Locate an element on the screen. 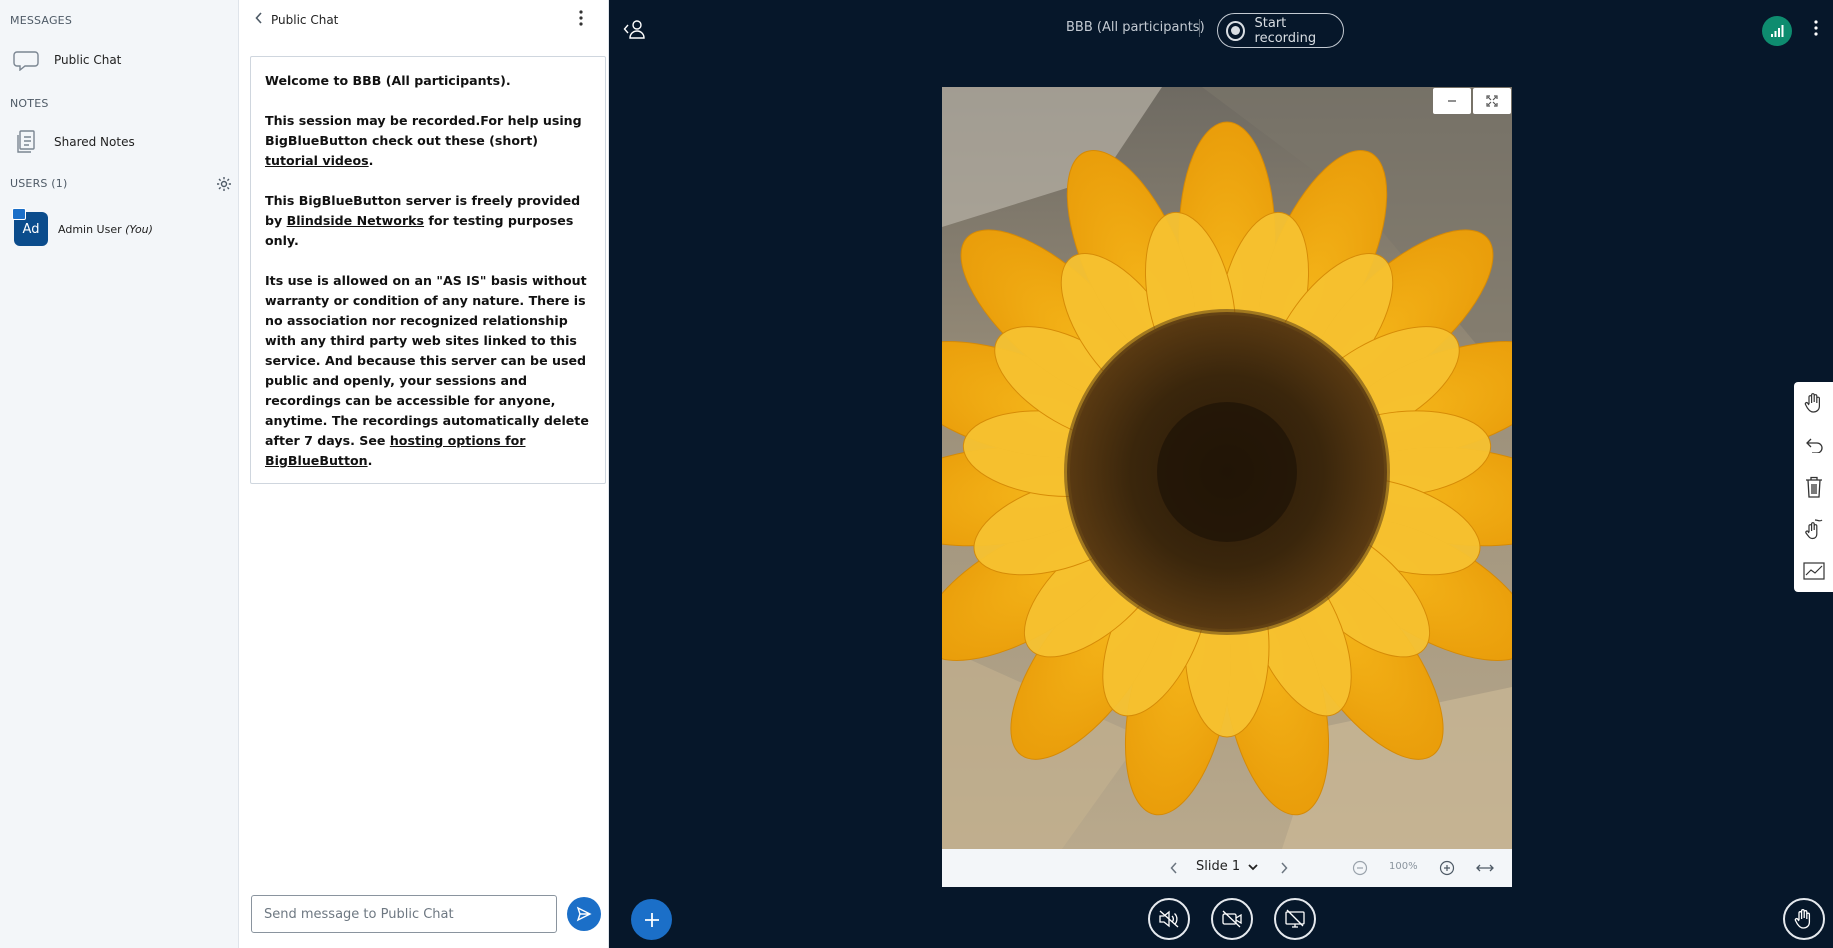 The height and width of the screenshot is (948, 1833). fullscreen-button is located at coordinates (1492, 101).